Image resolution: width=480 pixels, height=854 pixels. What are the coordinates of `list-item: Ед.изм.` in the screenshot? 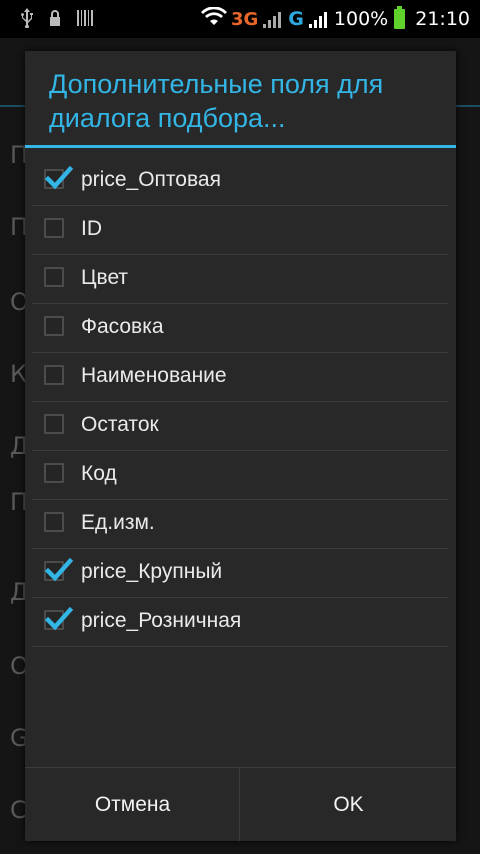 It's located at (240, 524).